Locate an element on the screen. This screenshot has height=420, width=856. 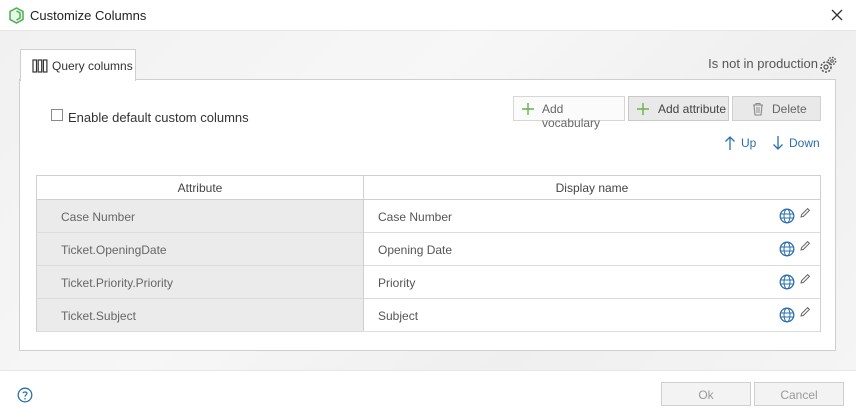
delete-button: Delete is located at coordinates (776, 108).